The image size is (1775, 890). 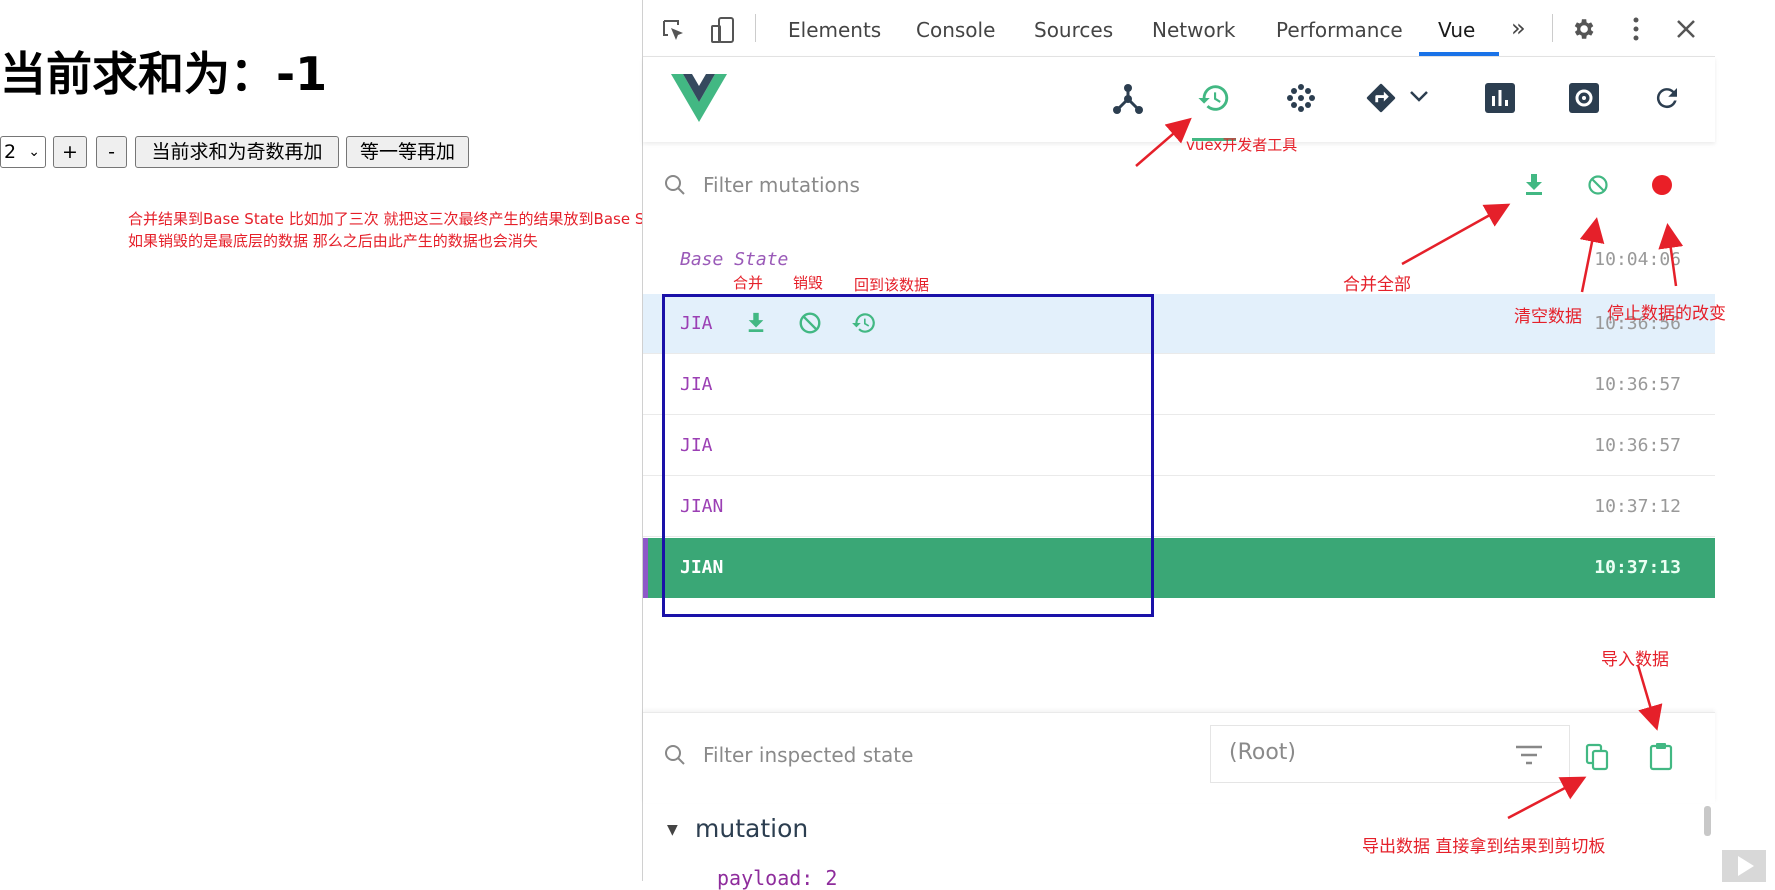 I want to click on arrow-export, so click(x=1547, y=798).